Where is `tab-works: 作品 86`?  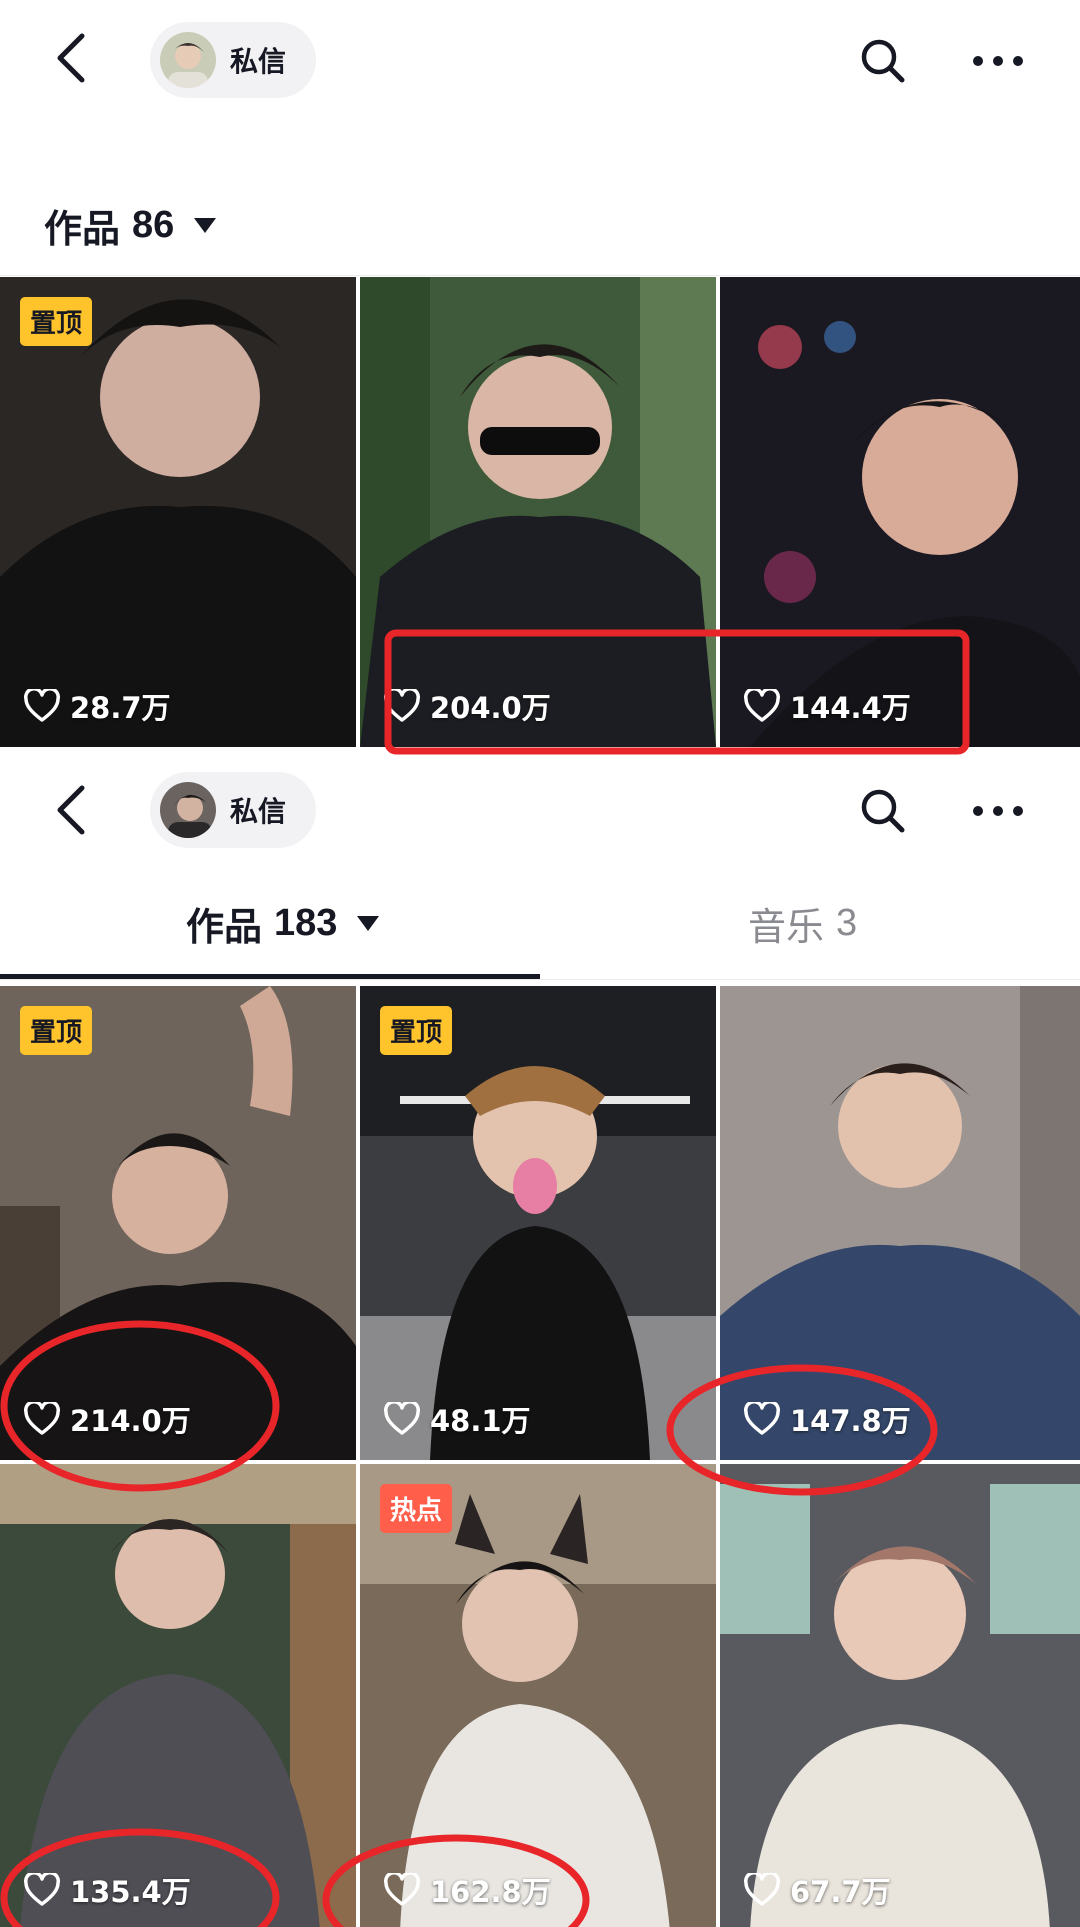
tab-works: 作品 86 is located at coordinates (130, 225).